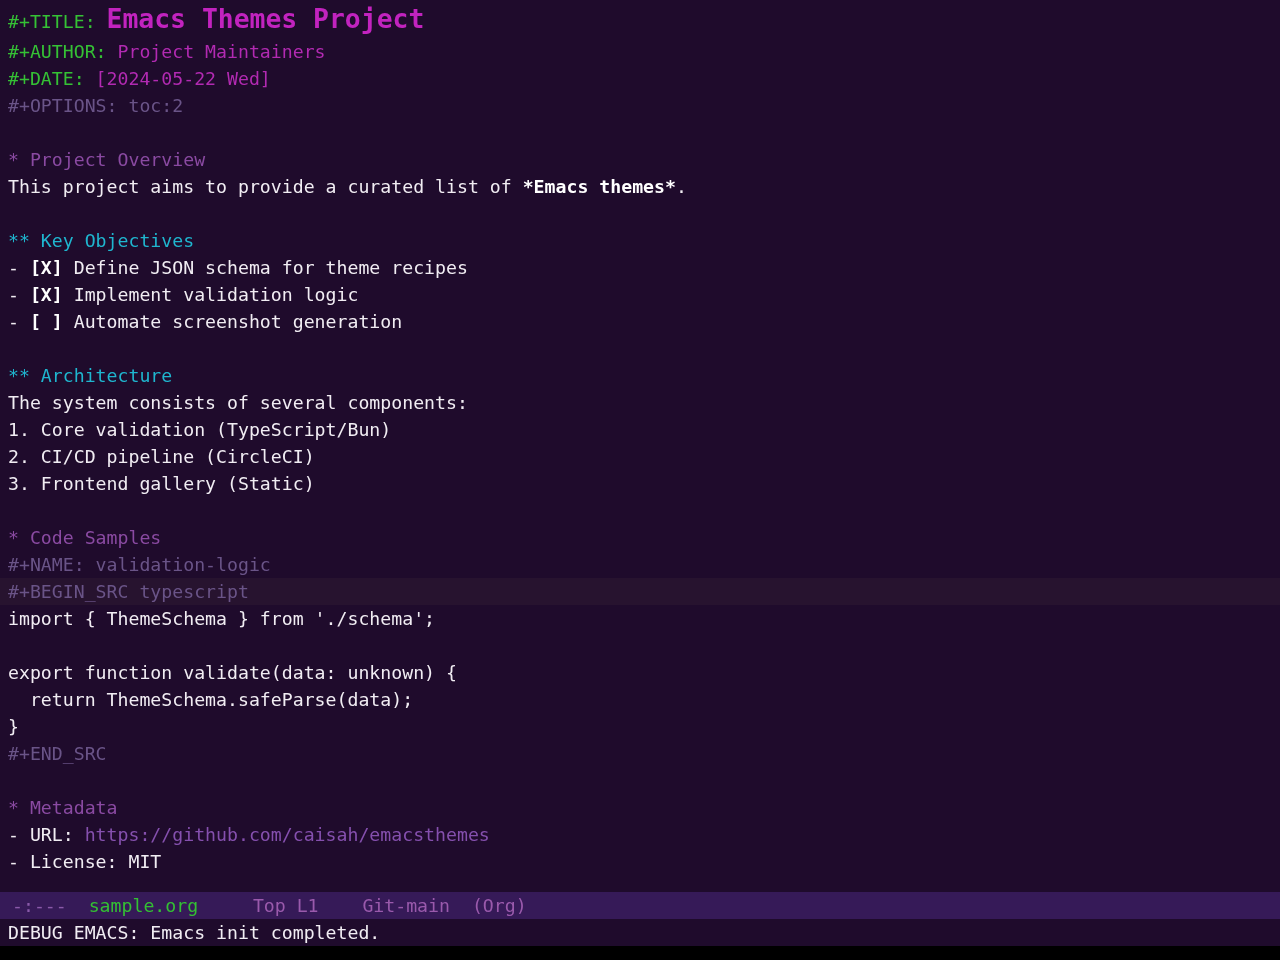 The width and height of the screenshot is (1280, 960). I want to click on src-end-line: #+END_SRC, so click(57, 754).